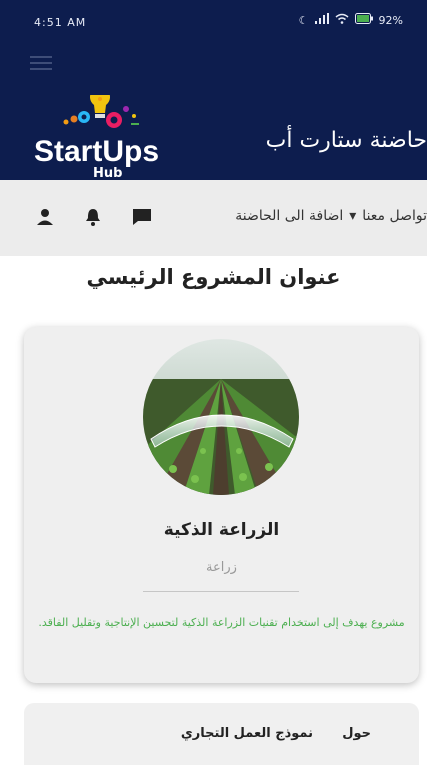  What do you see at coordinates (221, 567) in the screenshot?
I see `project-category: زراعة` at bounding box center [221, 567].